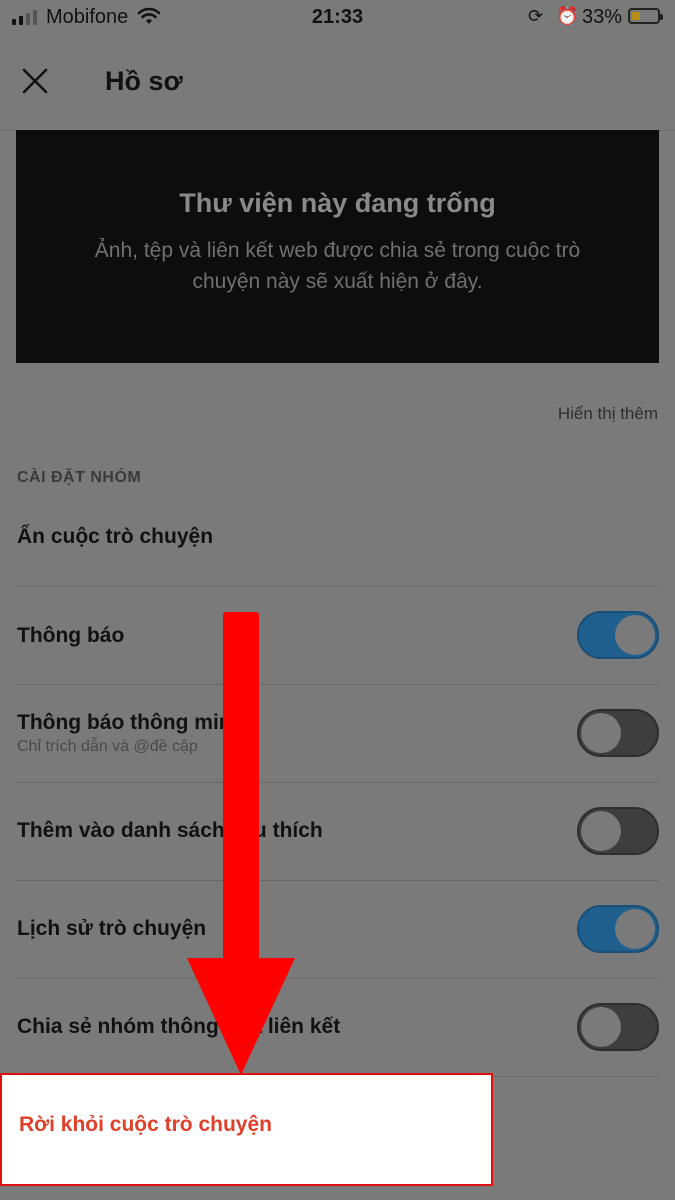  I want to click on show-more-link: Hiển thị thêm, so click(608, 414).